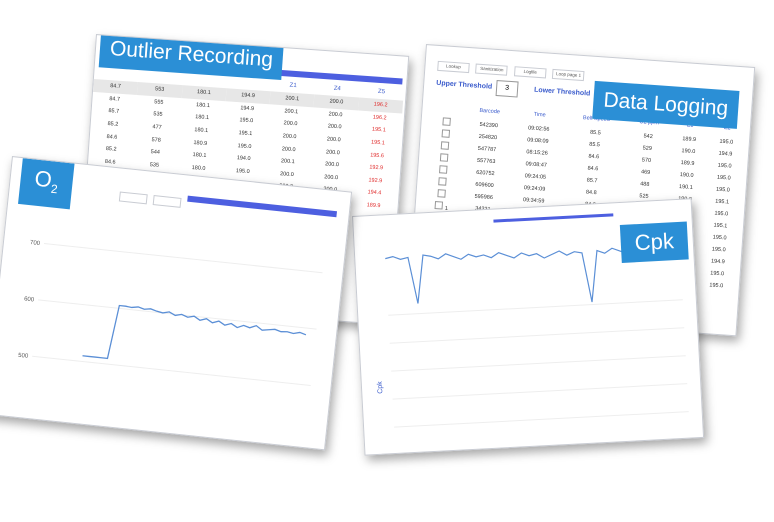 The image size is (774, 522). What do you see at coordinates (562, 92) in the screenshot?
I see `lower-threshold-label: Lower Threshold` at bounding box center [562, 92].